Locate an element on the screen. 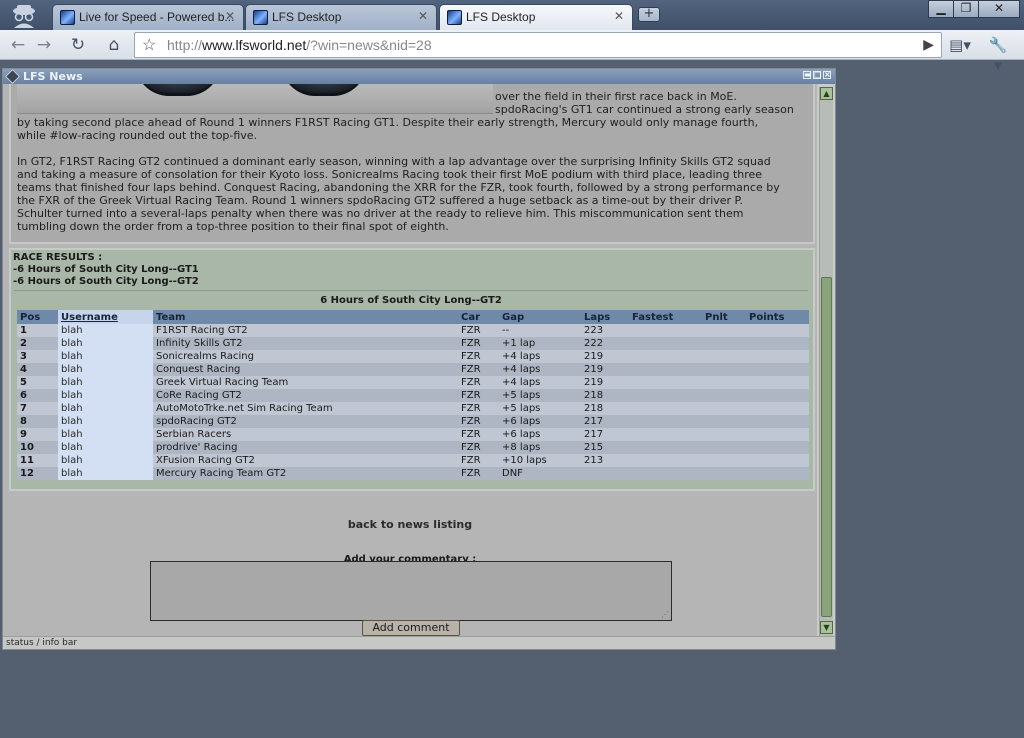 This screenshot has height=738, width=1024. column-header: Gap is located at coordinates (540, 317).